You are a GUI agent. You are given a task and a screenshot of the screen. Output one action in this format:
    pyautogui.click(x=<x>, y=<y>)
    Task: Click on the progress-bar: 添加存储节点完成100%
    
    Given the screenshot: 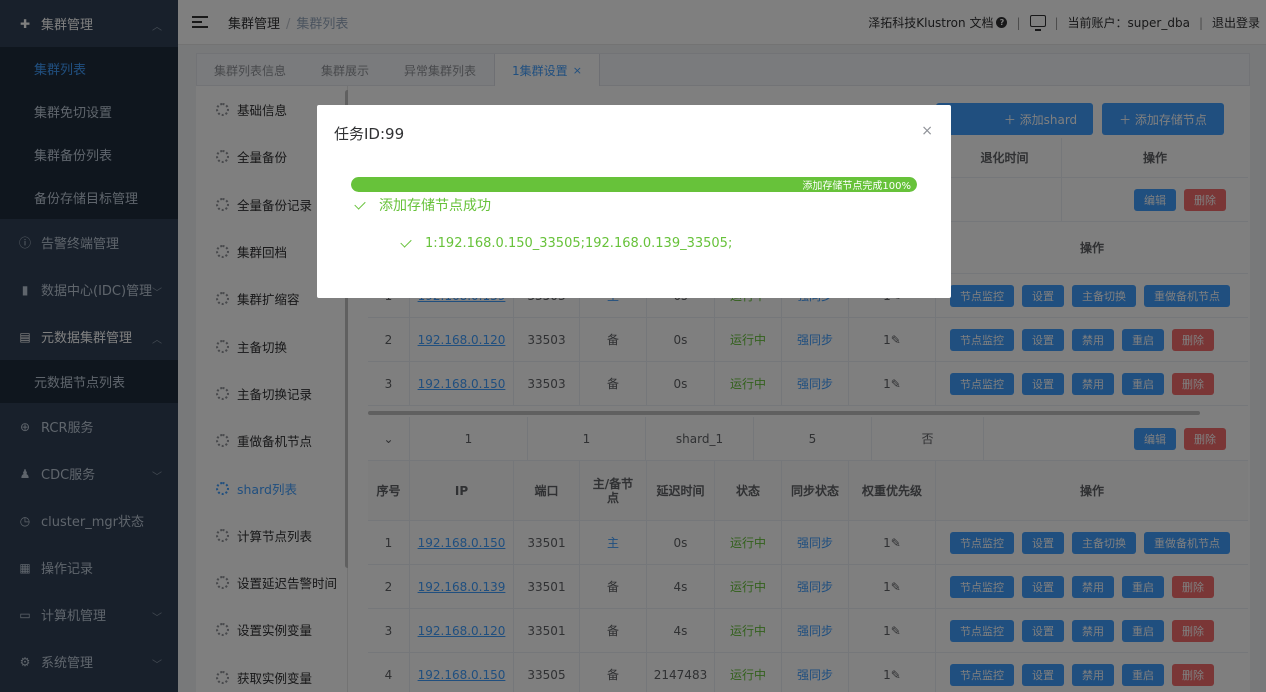 What is the action you would take?
    pyautogui.click(x=634, y=184)
    